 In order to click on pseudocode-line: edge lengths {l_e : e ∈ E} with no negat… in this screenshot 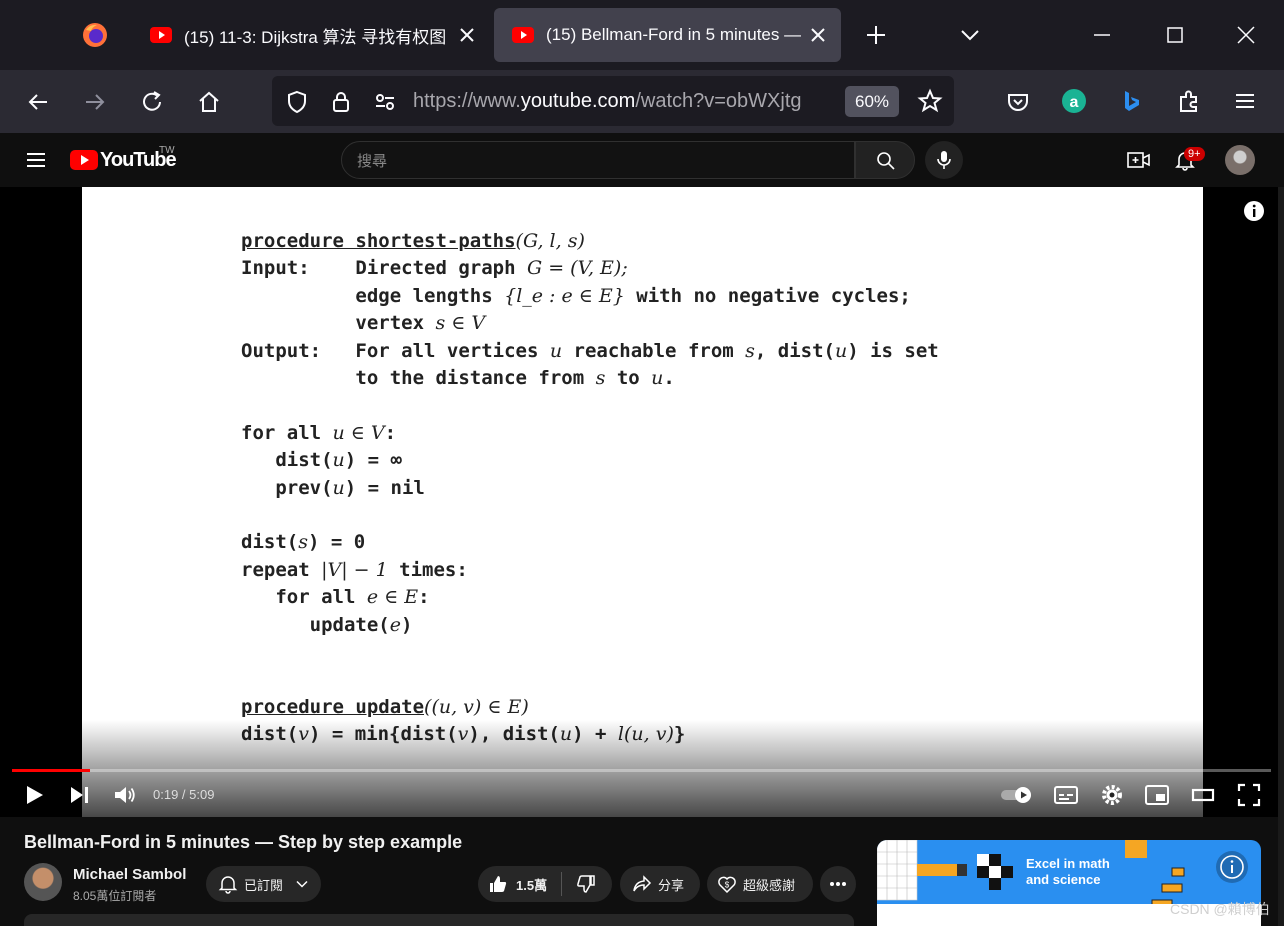, I will do `click(590, 296)`.